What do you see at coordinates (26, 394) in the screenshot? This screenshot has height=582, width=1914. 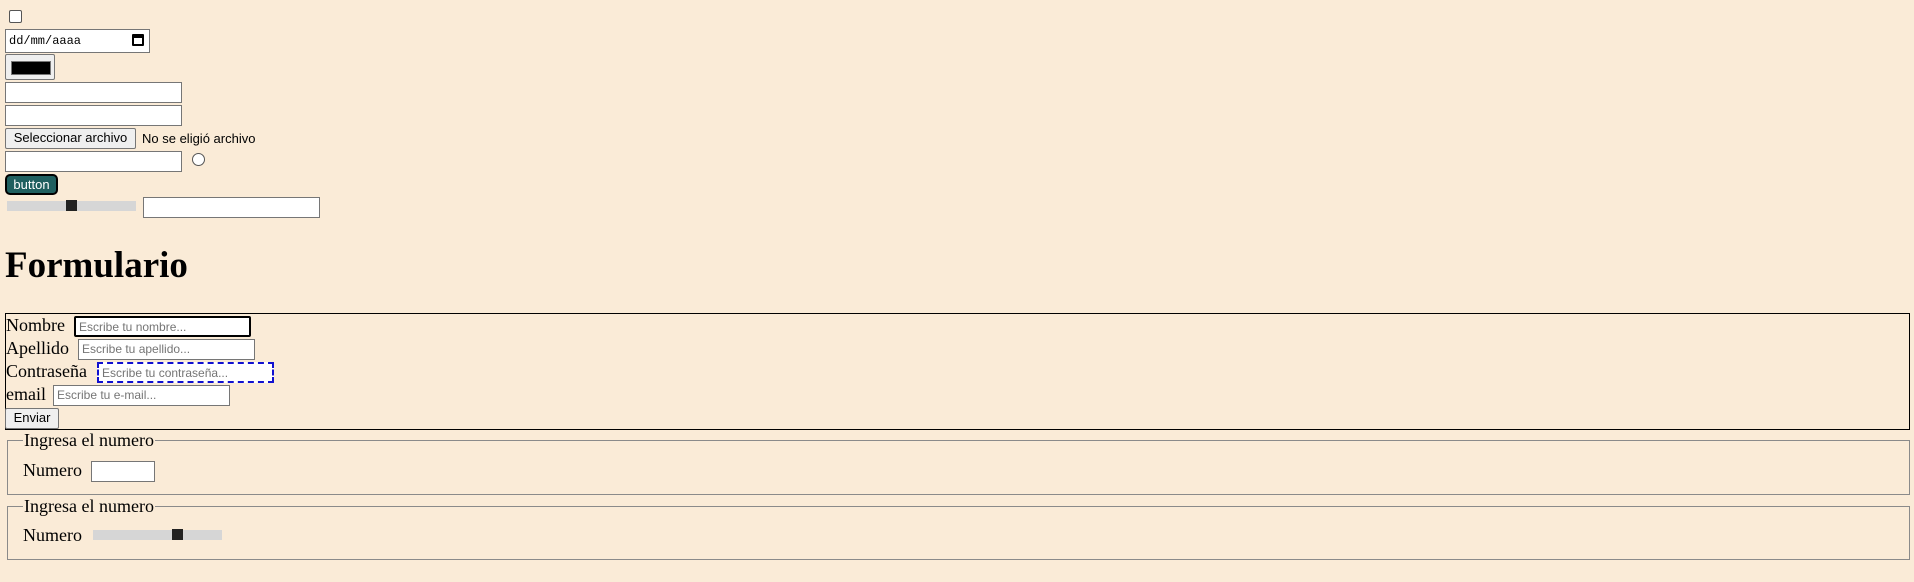 I see `email-label: email` at bounding box center [26, 394].